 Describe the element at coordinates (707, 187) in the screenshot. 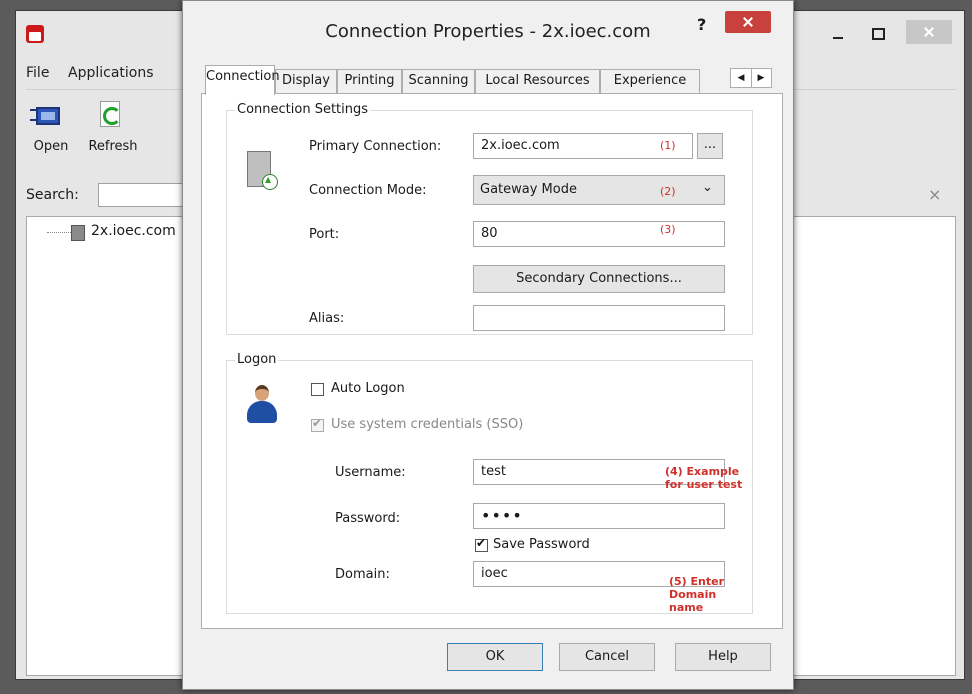

I see `chevron-down-icon: ⌄` at that location.